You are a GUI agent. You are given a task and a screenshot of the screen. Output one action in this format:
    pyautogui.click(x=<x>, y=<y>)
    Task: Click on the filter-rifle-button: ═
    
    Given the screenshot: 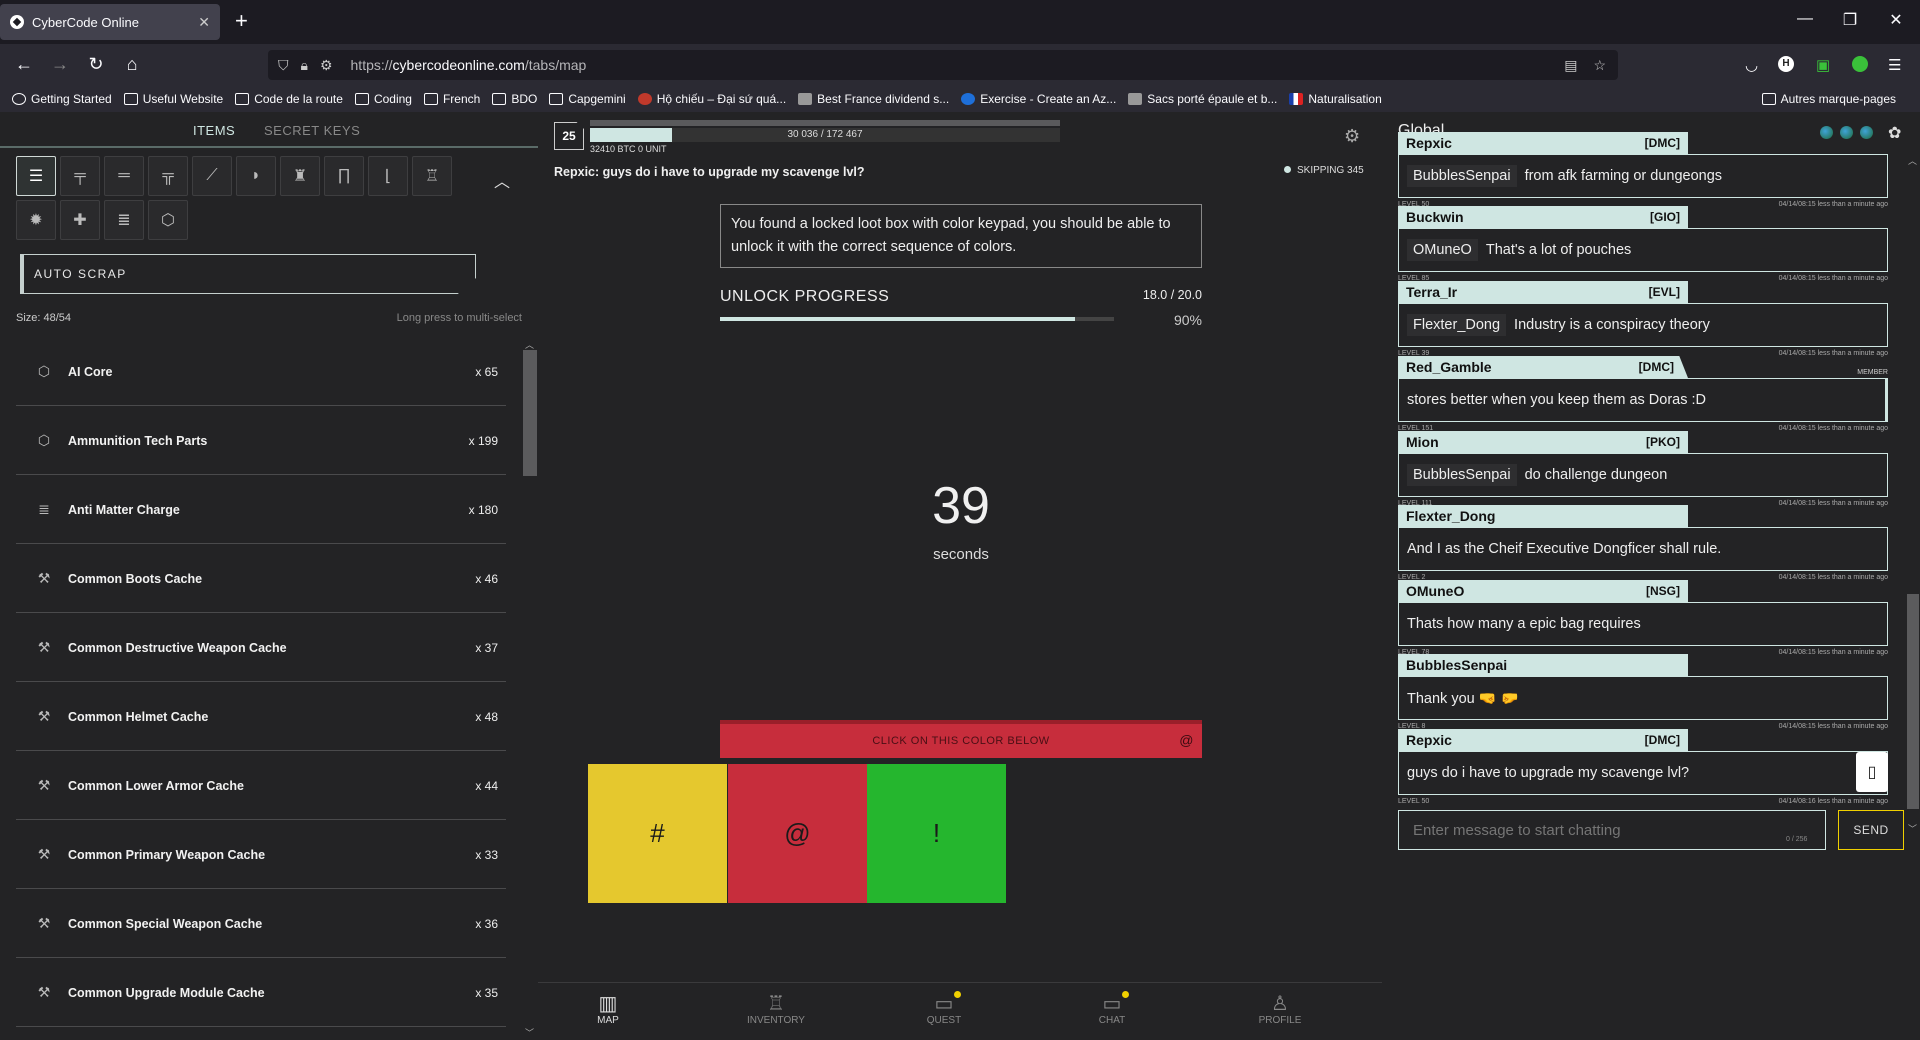 What is the action you would take?
    pyautogui.click(x=124, y=176)
    